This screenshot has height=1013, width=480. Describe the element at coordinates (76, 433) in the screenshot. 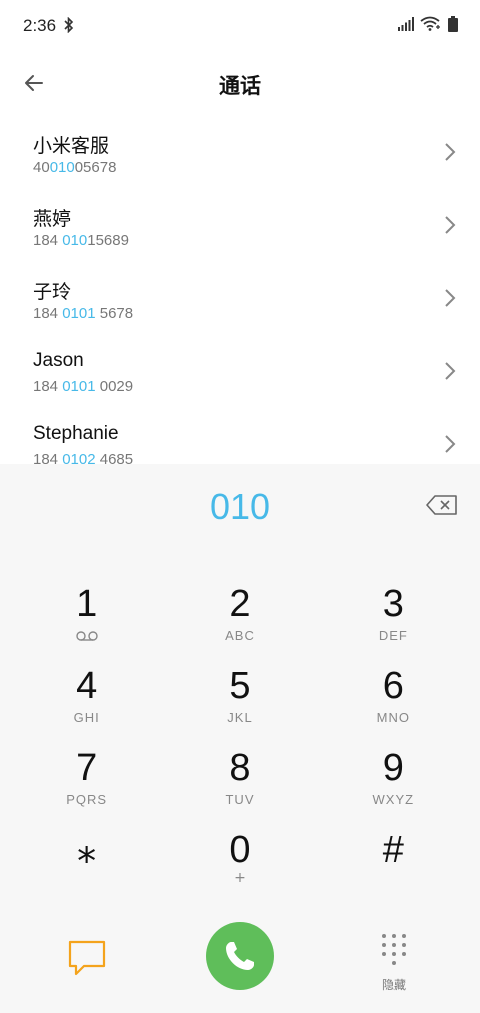

I see `contact-name: Stephanie` at that location.